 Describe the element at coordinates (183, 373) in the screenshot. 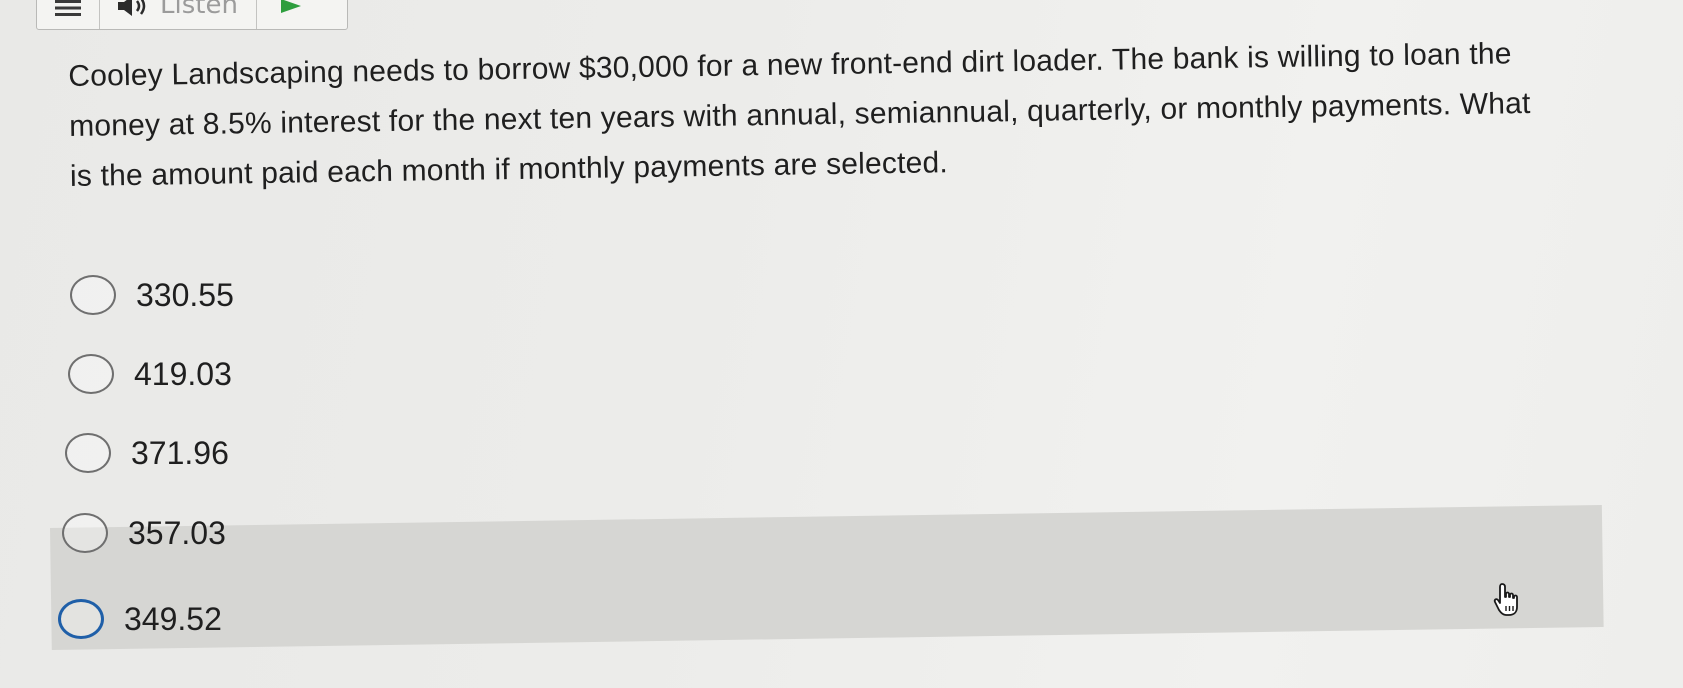

I see `option-label: 419.03` at that location.